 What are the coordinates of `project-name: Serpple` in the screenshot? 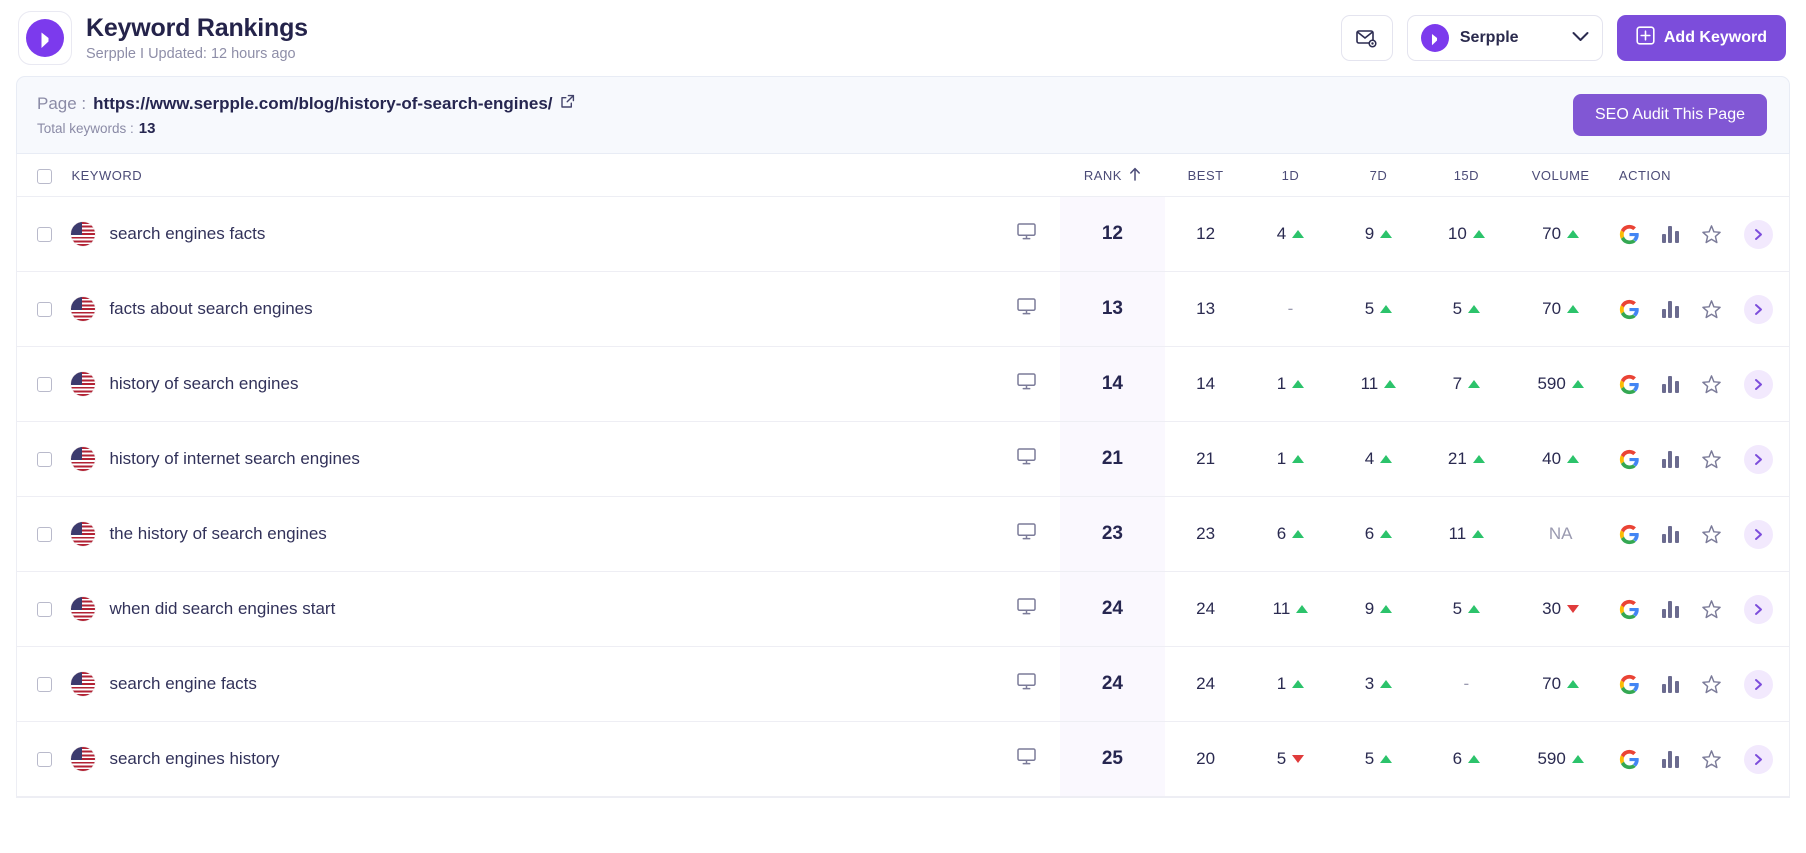 It's located at (1489, 37).